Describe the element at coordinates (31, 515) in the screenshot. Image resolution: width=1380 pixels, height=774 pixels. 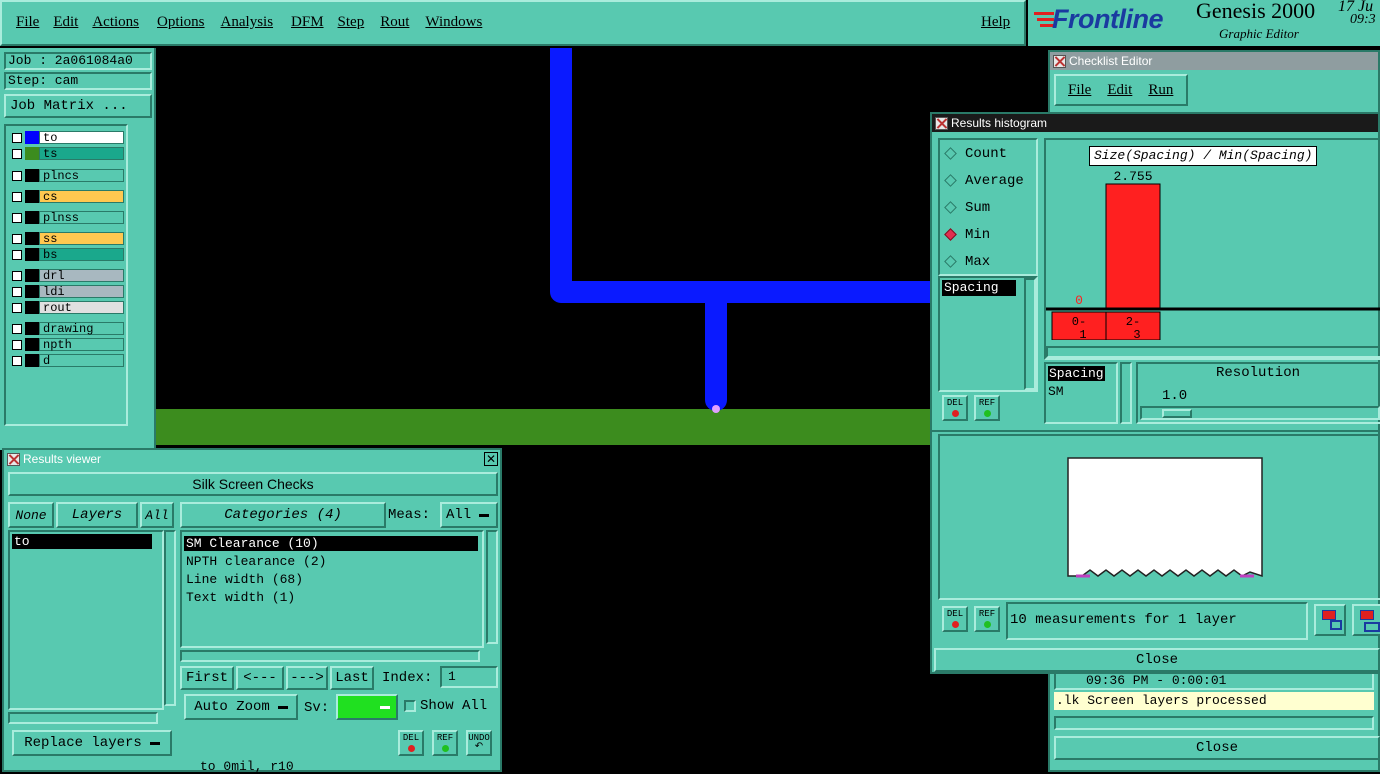
I see `select-none-button: None` at that location.